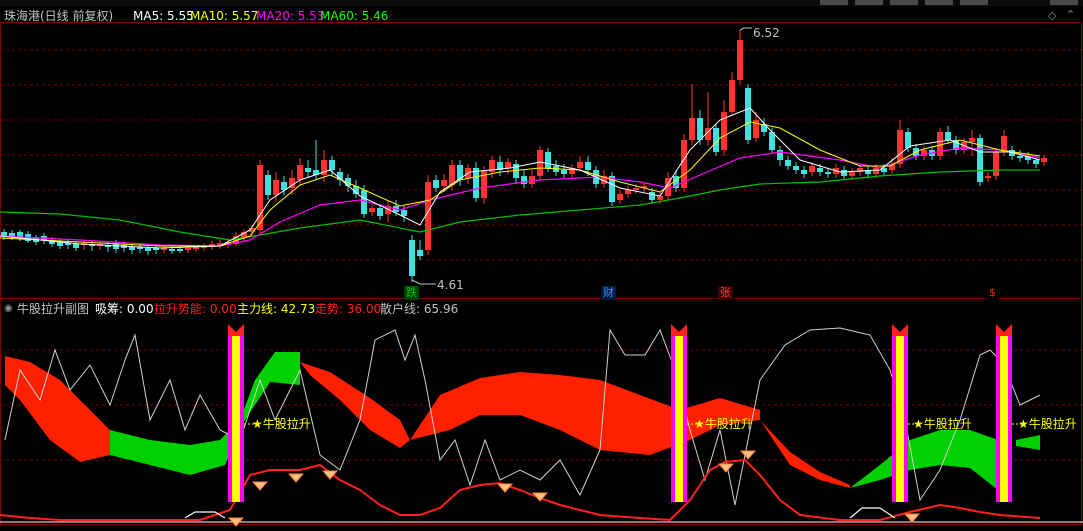 The width and height of the screenshot is (1083, 531). Describe the element at coordinates (745, 29) in the screenshot. I see `high-pointer-line` at that location.